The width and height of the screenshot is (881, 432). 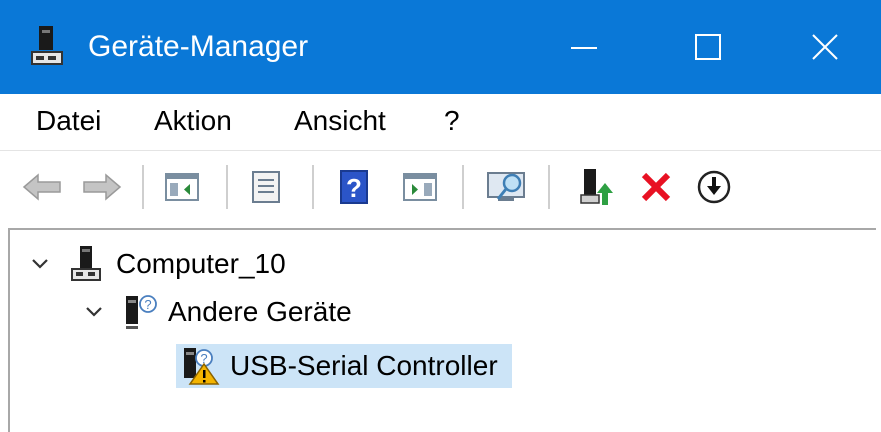 What do you see at coordinates (140, 312) in the screenshot?
I see `unknown-device-icon: ?` at bounding box center [140, 312].